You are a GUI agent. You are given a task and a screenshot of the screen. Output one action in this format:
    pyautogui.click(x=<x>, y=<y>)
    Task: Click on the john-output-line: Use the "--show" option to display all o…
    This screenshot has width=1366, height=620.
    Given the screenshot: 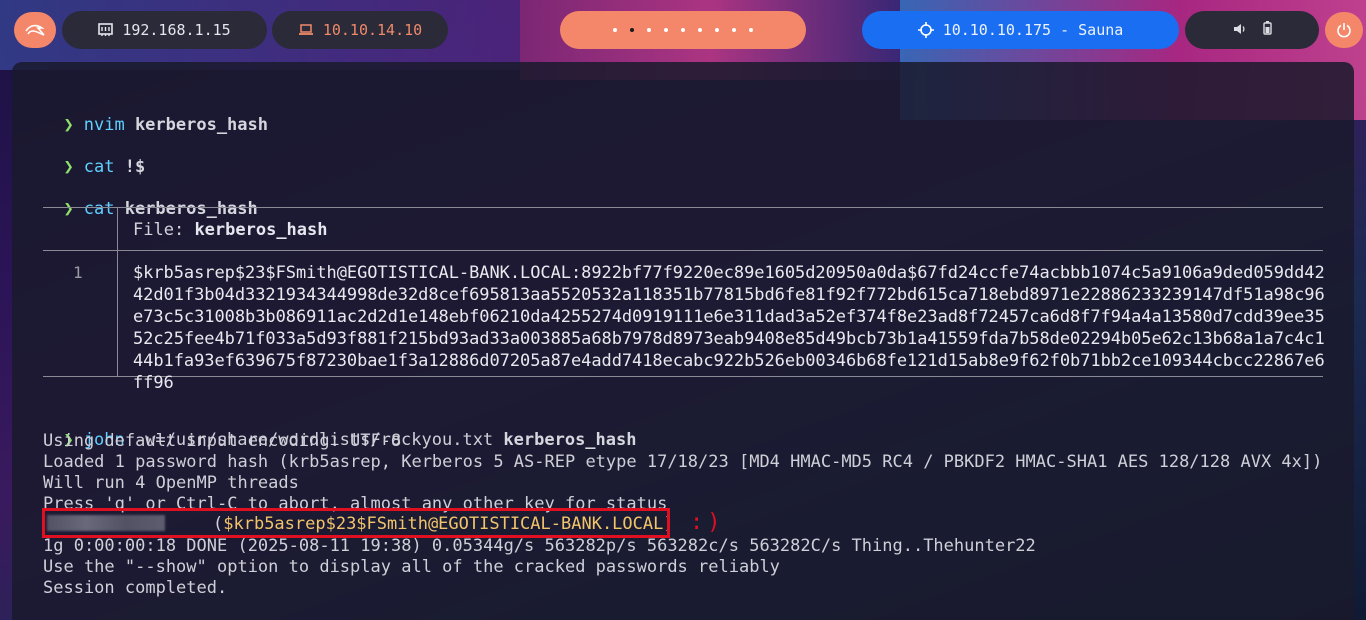 What is the action you would take?
    pyautogui.click(x=411, y=567)
    